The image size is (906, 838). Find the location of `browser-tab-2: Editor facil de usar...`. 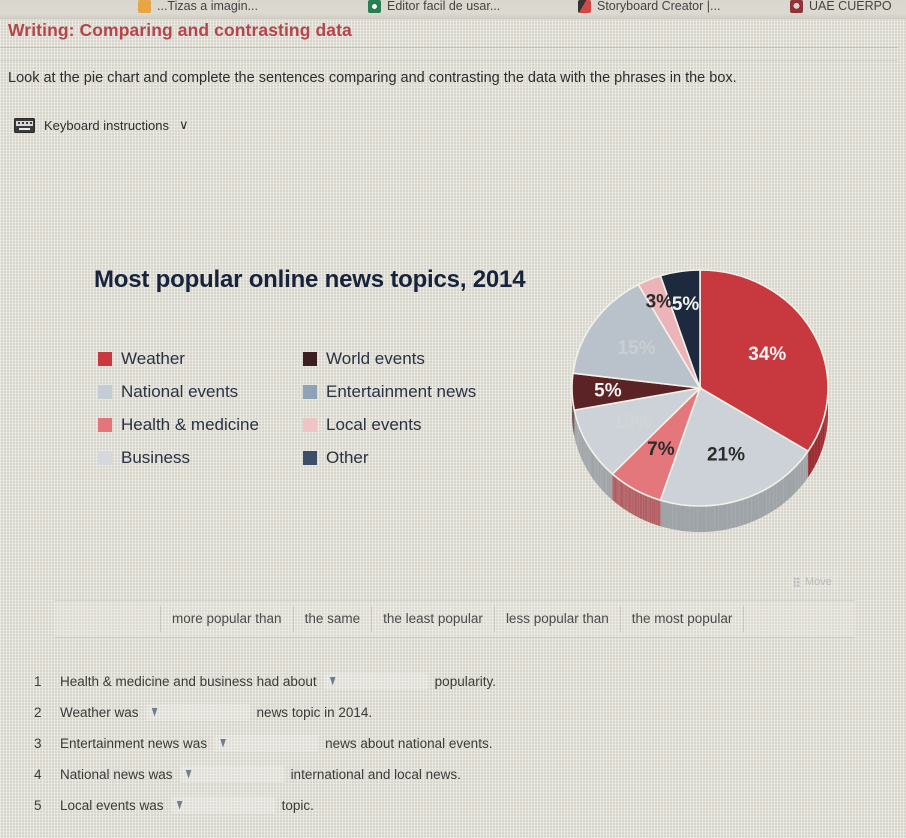

browser-tab-2: Editor facil de usar... is located at coordinates (434, 9).